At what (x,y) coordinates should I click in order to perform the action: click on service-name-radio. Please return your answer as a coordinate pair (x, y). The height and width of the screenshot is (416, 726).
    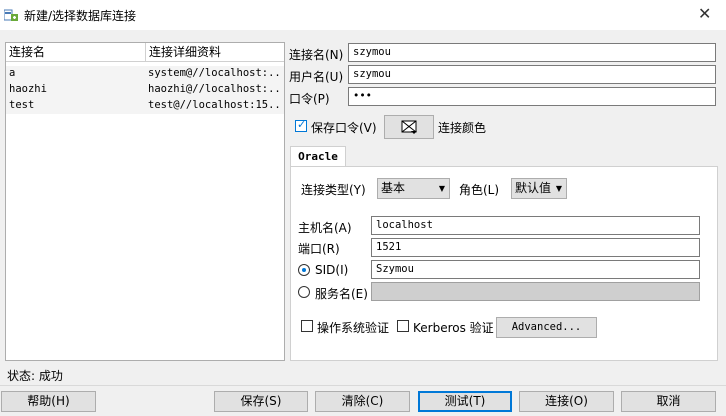
    Looking at the image, I should click on (304, 292).